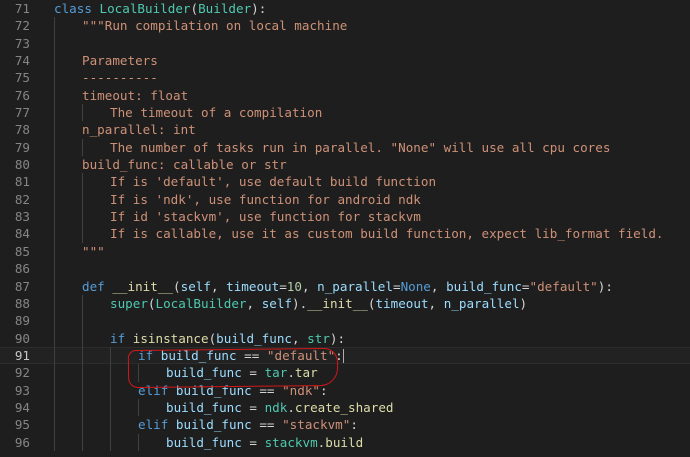 The width and height of the screenshot is (690, 457). Describe the element at coordinates (22, 78) in the screenshot. I see `line-number: 75` at that location.